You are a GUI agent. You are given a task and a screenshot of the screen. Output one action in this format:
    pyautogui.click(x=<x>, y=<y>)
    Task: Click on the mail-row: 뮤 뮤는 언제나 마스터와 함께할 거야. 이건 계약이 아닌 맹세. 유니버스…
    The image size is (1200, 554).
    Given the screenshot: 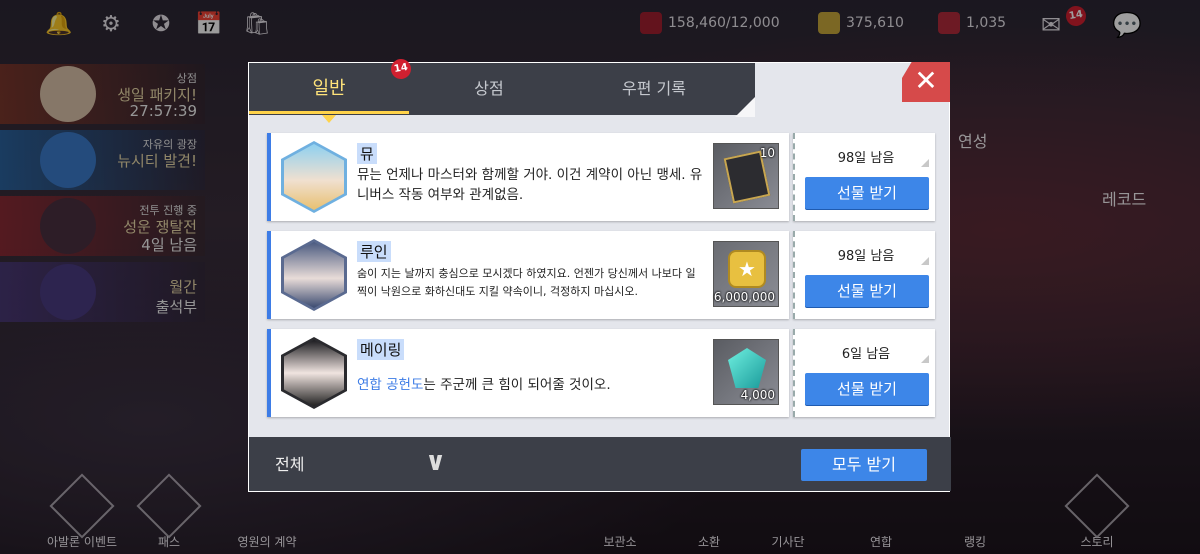 What is the action you would take?
    pyautogui.click(x=601, y=177)
    